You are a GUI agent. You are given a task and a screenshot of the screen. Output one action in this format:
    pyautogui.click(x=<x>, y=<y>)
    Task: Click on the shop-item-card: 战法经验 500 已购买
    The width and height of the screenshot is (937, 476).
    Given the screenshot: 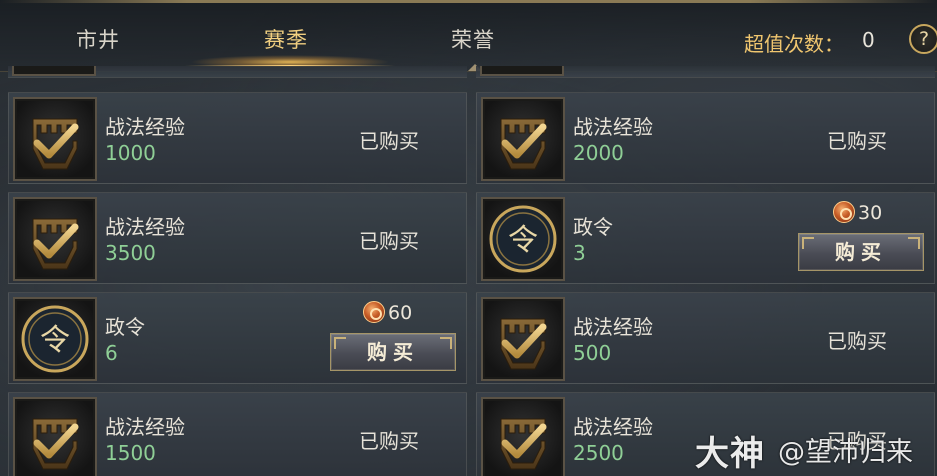 What is the action you would take?
    pyautogui.click(x=705, y=338)
    